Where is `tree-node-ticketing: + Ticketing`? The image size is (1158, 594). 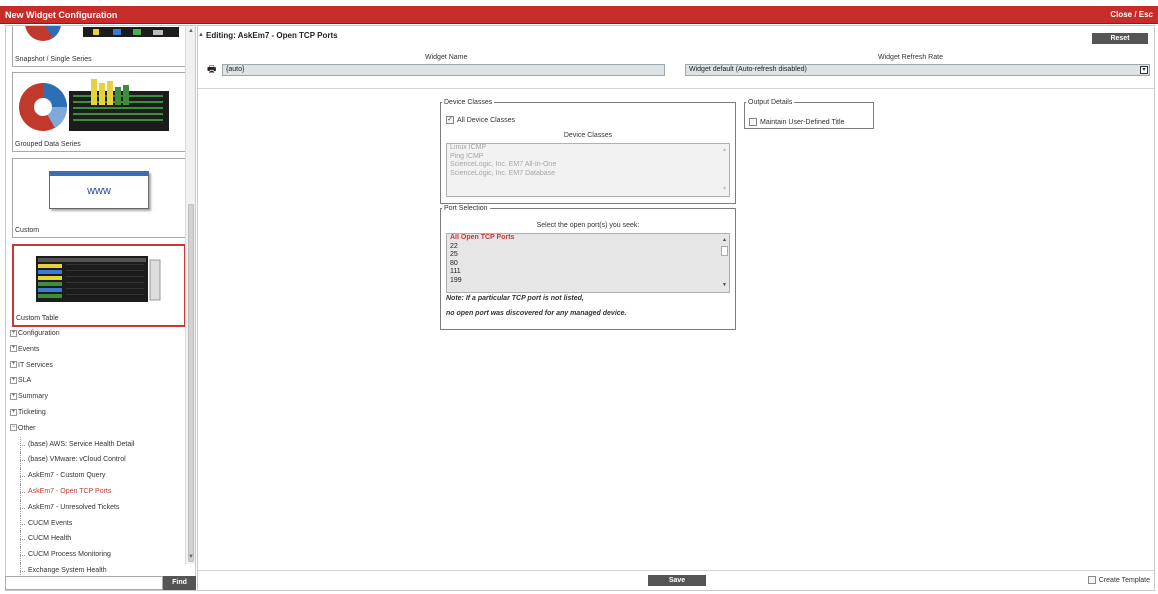
tree-node-ticketing: + Ticketing is located at coordinates (98, 413).